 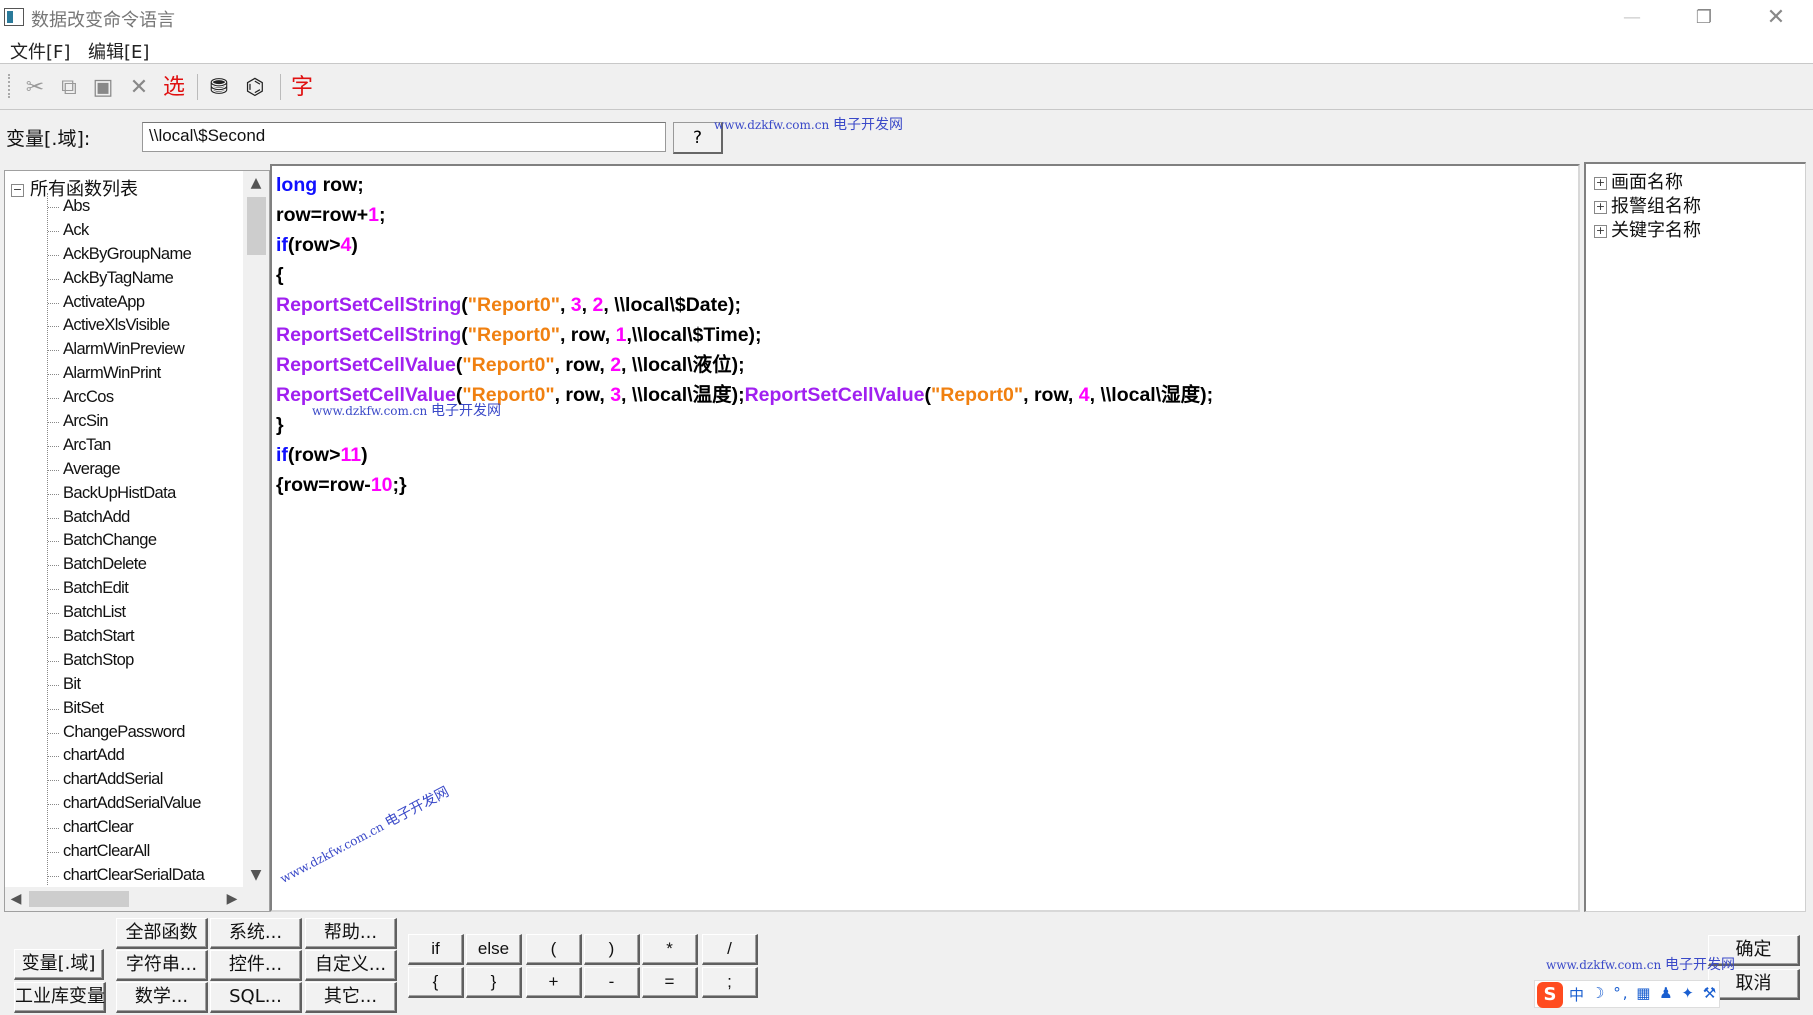 What do you see at coordinates (302, 88) in the screenshot?
I see `font-button: 字` at bounding box center [302, 88].